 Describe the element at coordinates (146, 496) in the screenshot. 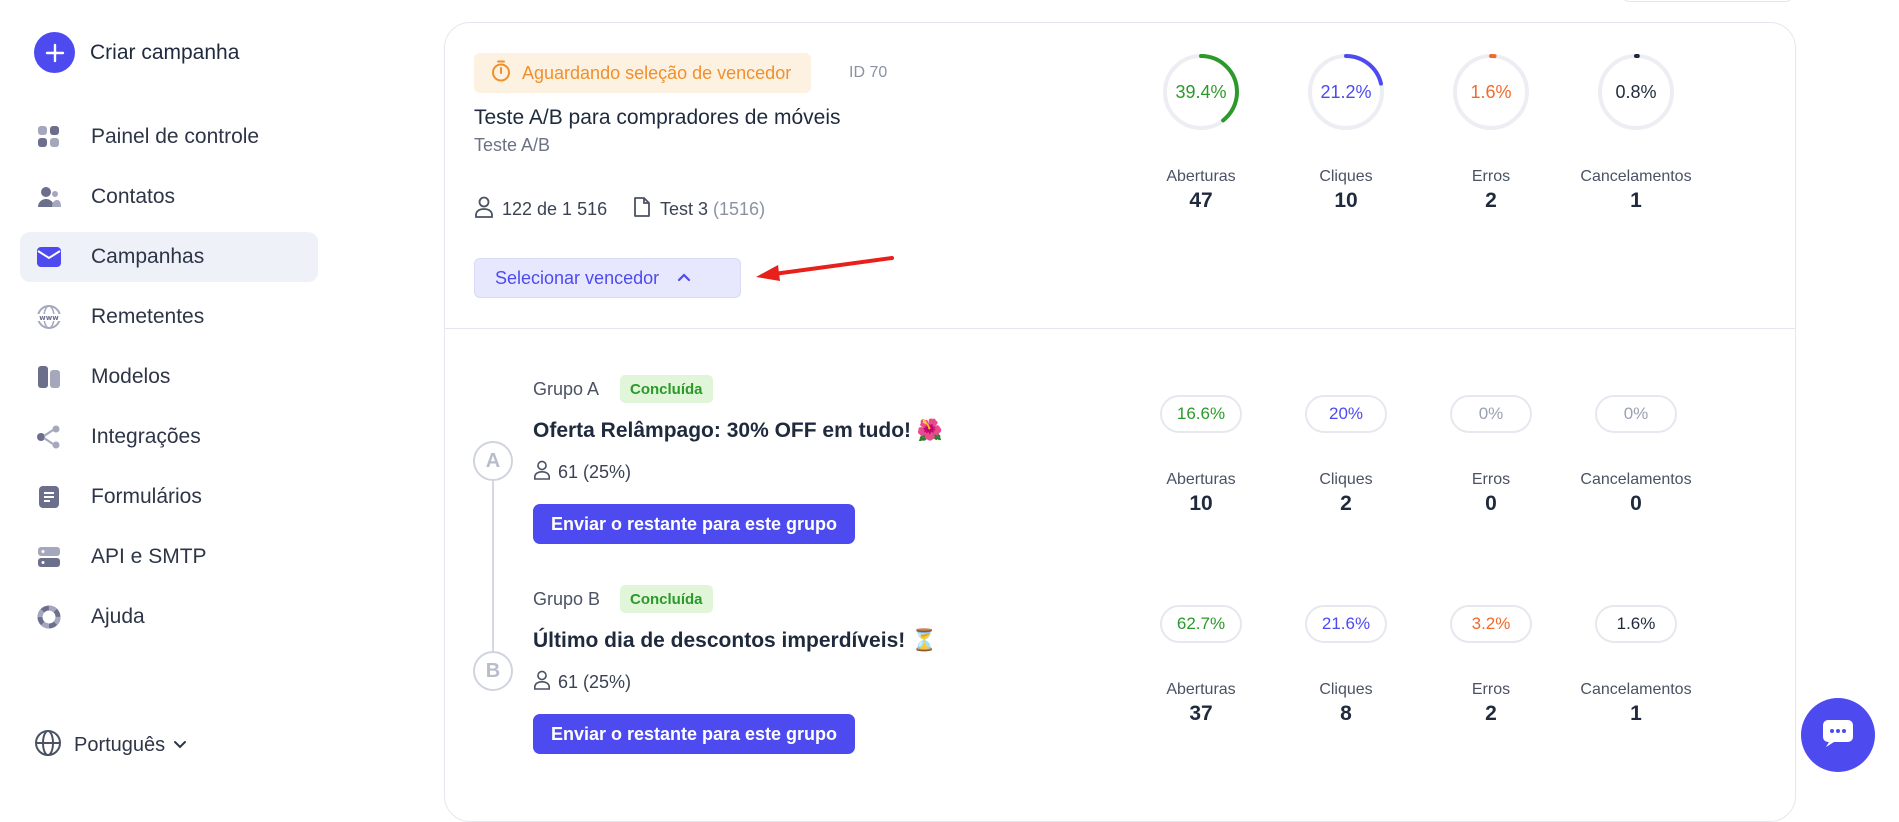

I see `sidebar-item-label: Formulários` at that location.